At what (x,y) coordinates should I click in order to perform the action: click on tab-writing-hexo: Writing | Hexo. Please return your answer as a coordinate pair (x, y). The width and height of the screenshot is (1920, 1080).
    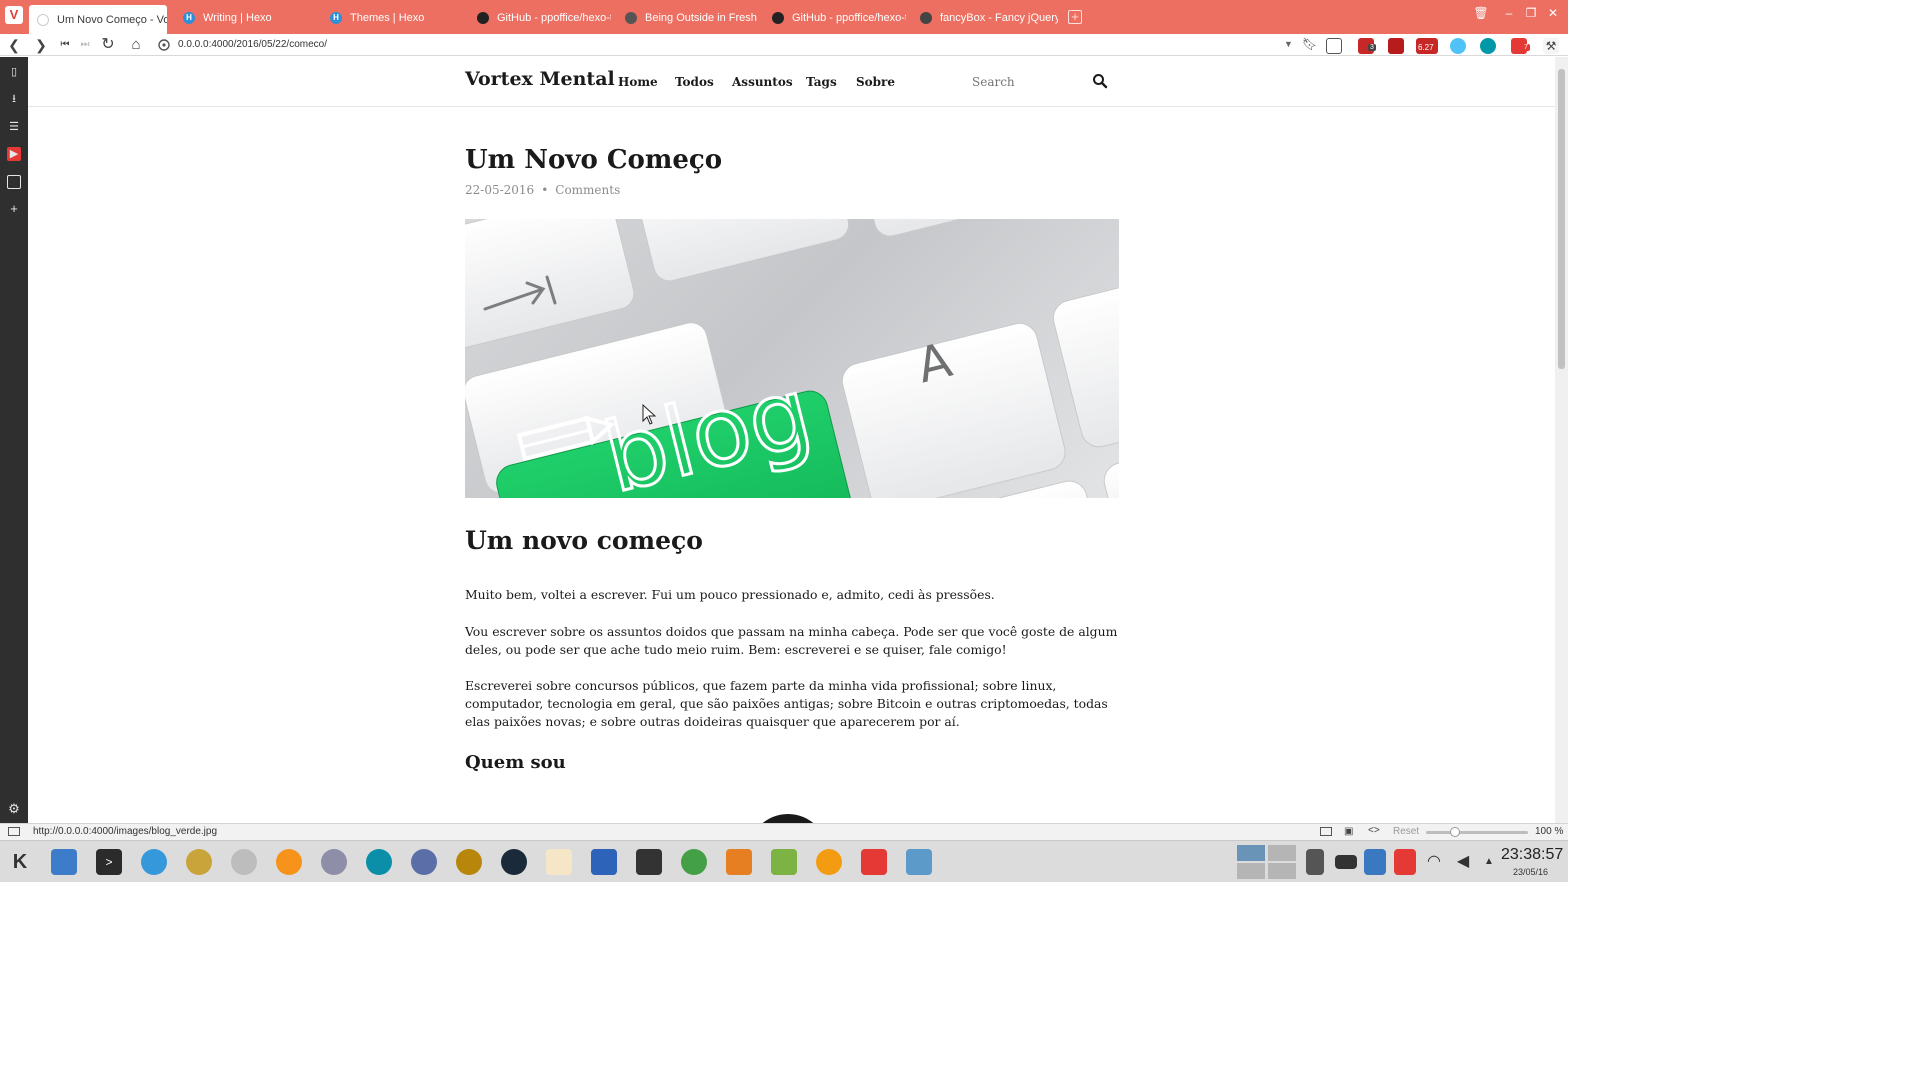
    Looking at the image, I should click on (246, 17).